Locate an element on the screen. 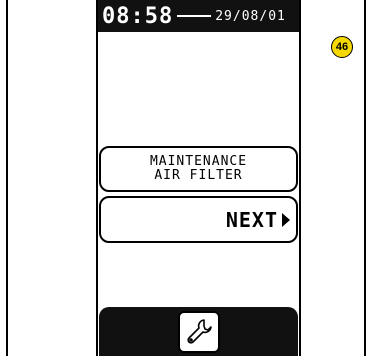 This screenshot has height=356, width=374. maintenance-label: MAINTENANCE is located at coordinates (198, 161).